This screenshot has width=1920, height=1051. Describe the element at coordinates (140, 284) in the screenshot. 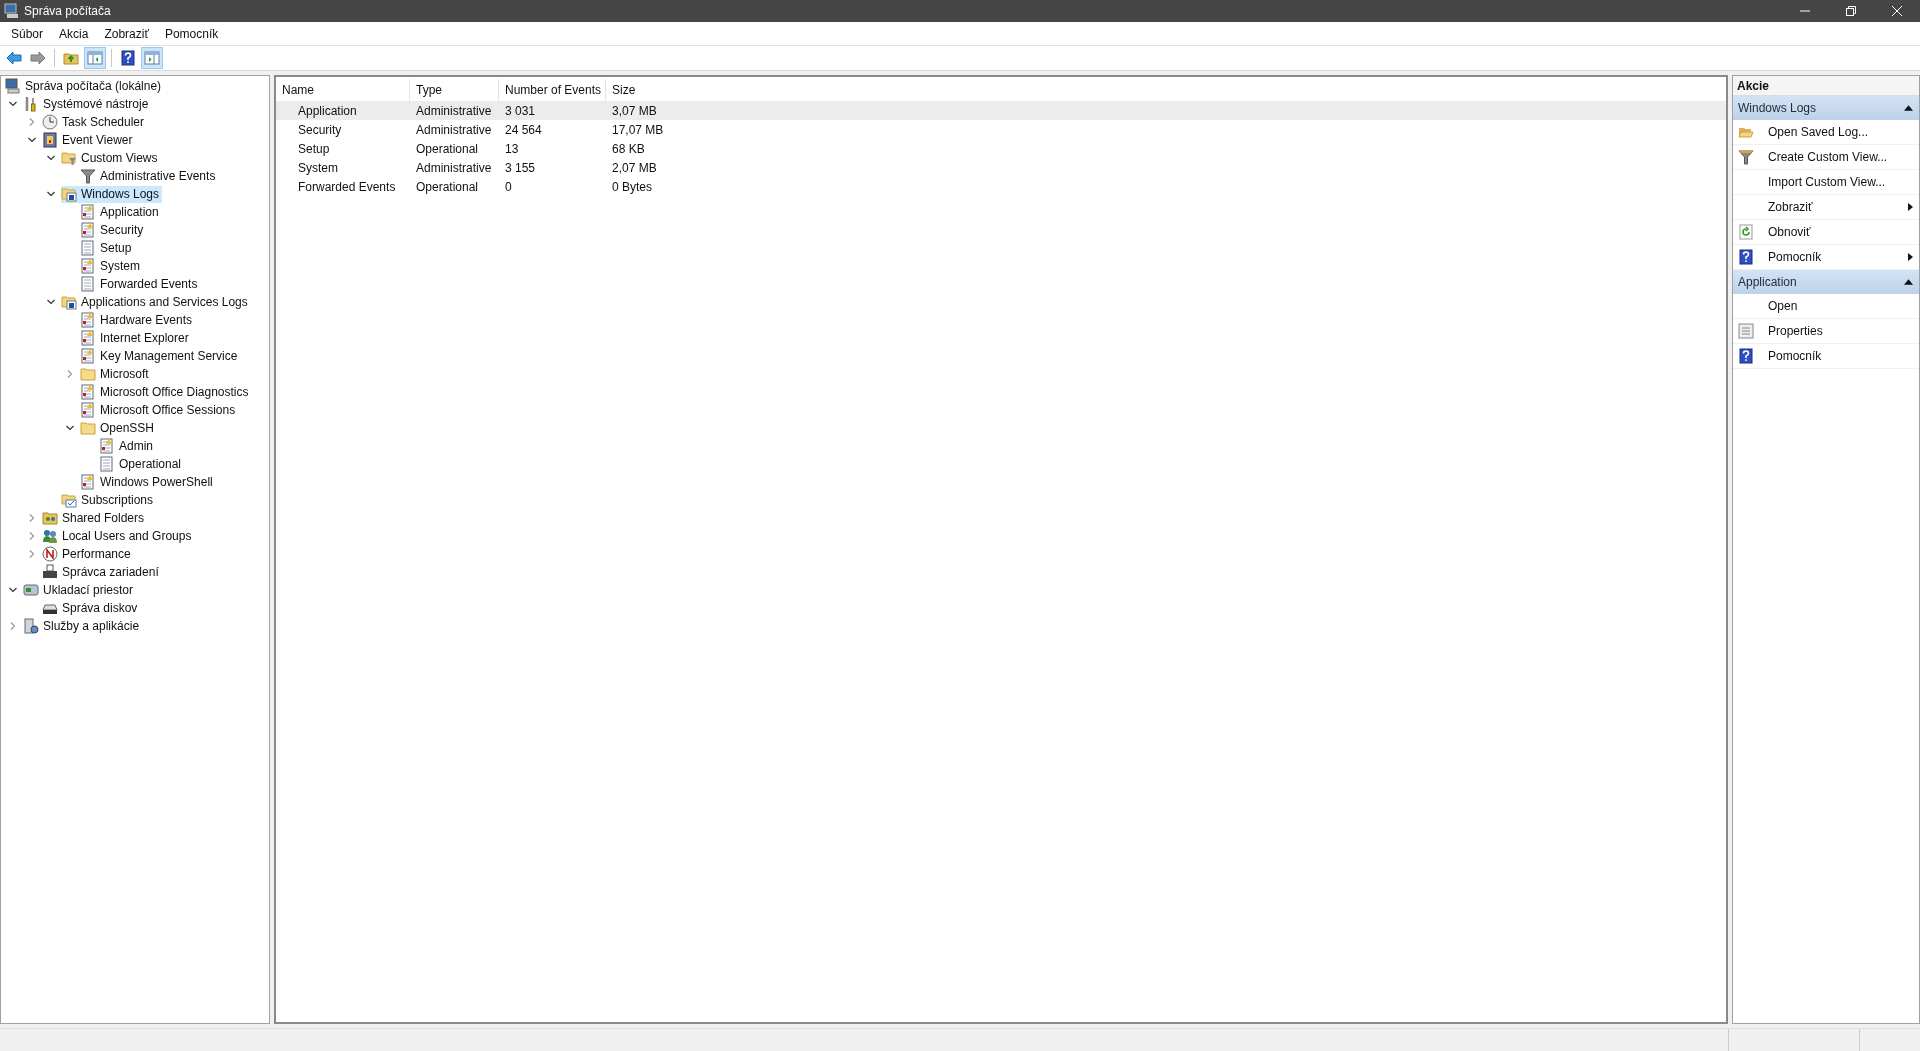

I see `tree-item: Forwarded Events` at that location.